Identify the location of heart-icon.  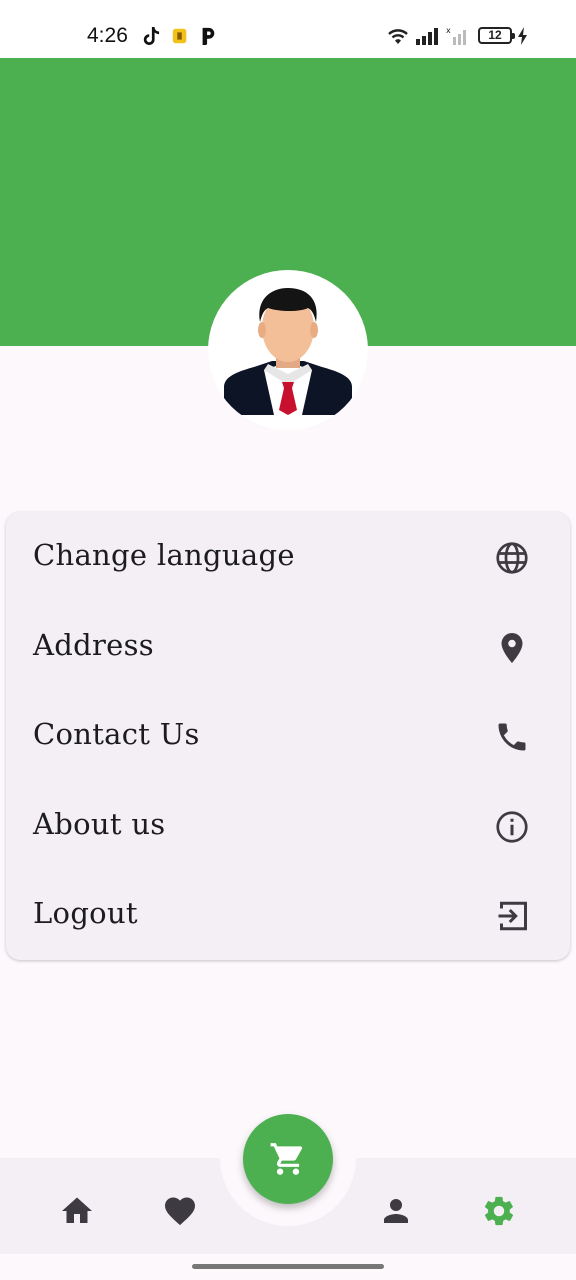
(180, 1211).